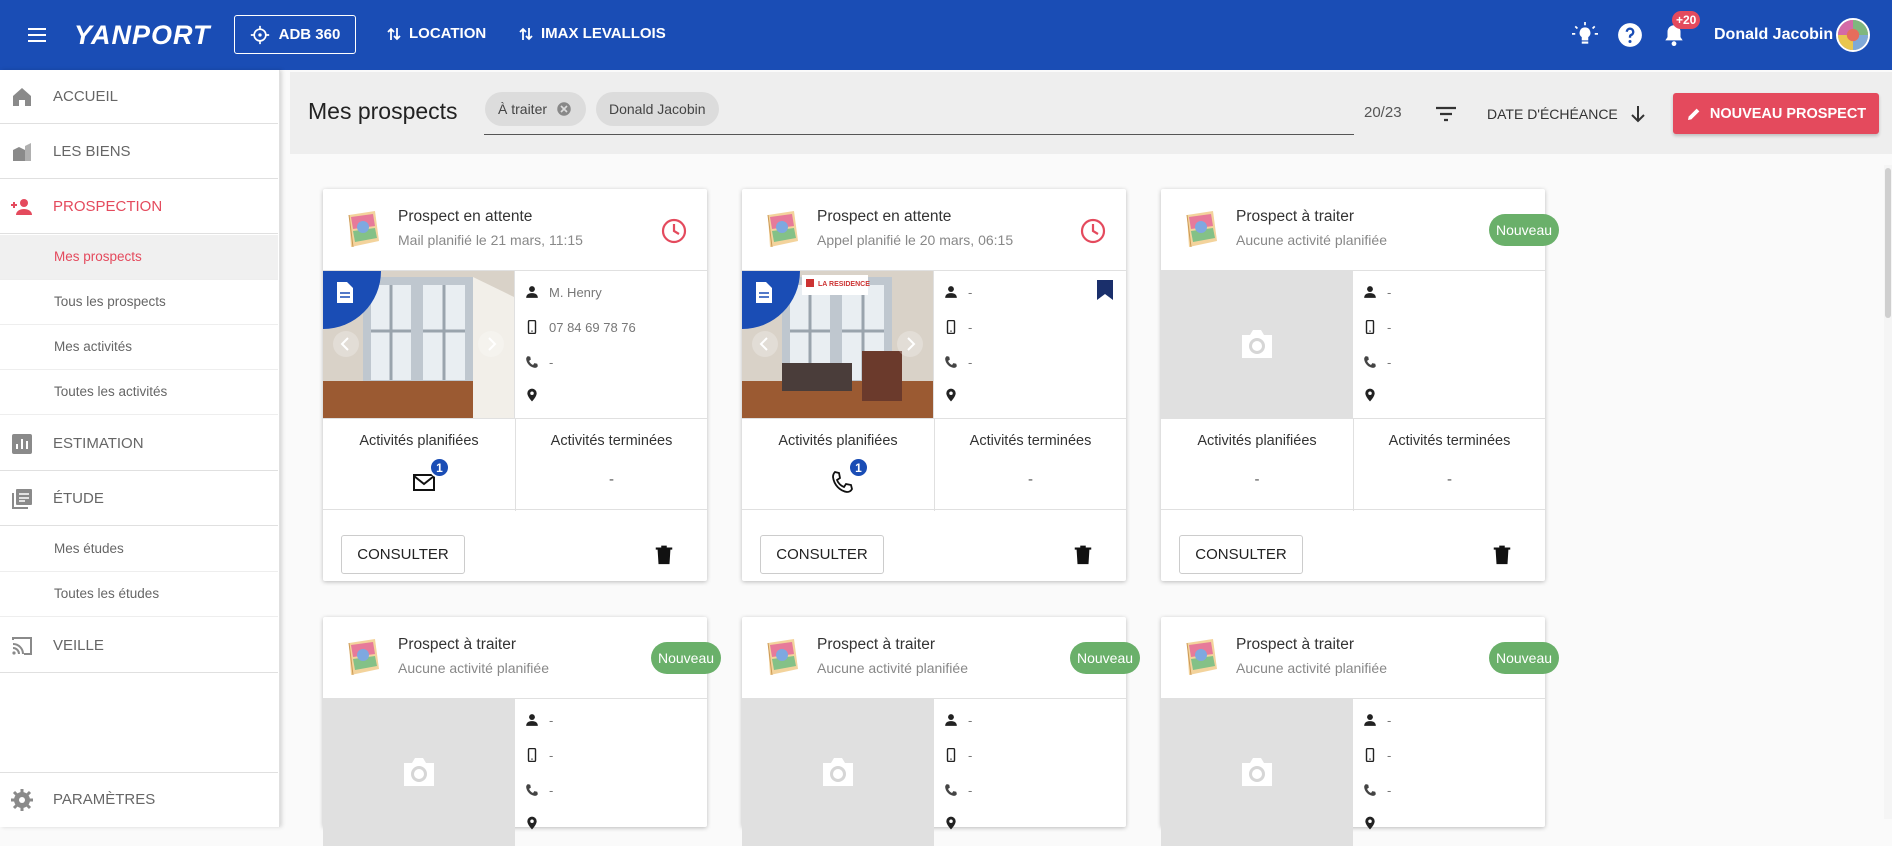 This screenshot has height=846, width=1892. Describe the element at coordinates (1773, 35) in the screenshot. I see `user-name: Donald Jacobin` at that location.